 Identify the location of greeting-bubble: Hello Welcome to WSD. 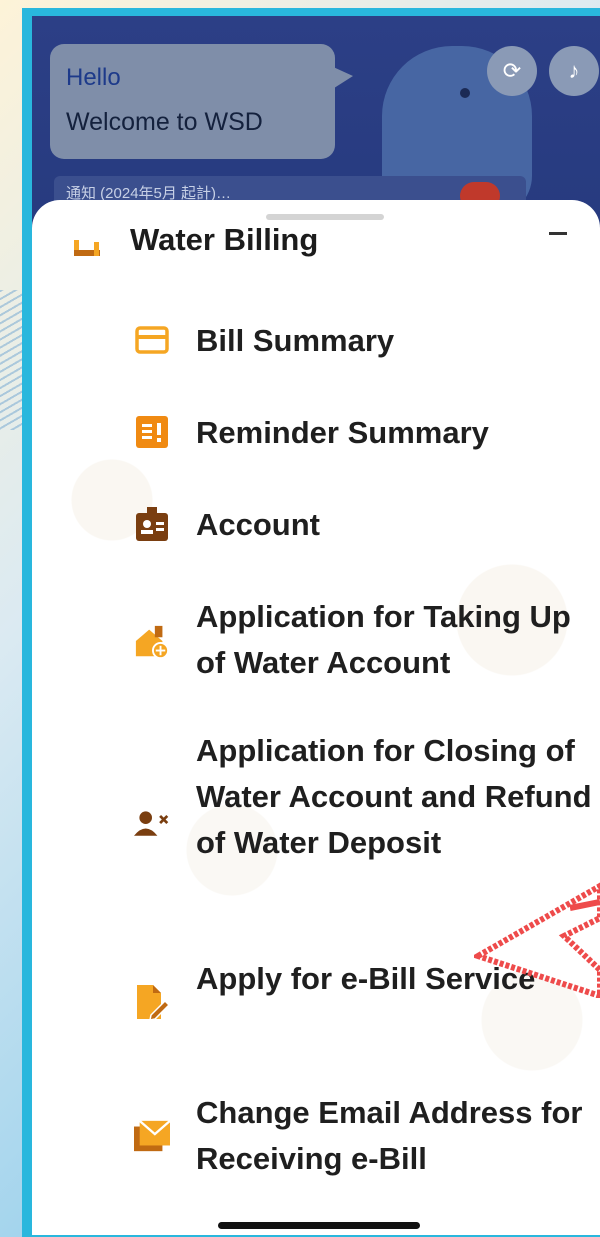
(201, 101).